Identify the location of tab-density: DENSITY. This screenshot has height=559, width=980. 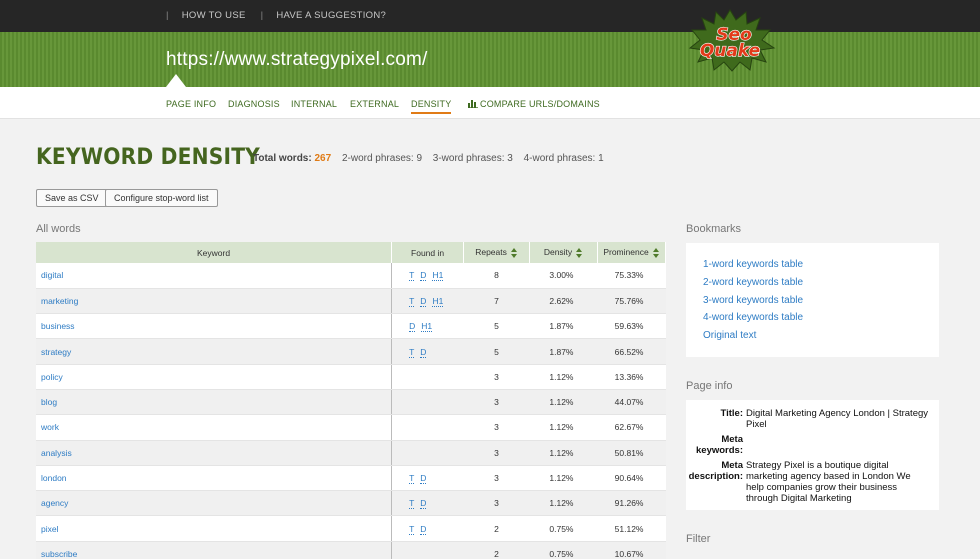
(431, 106).